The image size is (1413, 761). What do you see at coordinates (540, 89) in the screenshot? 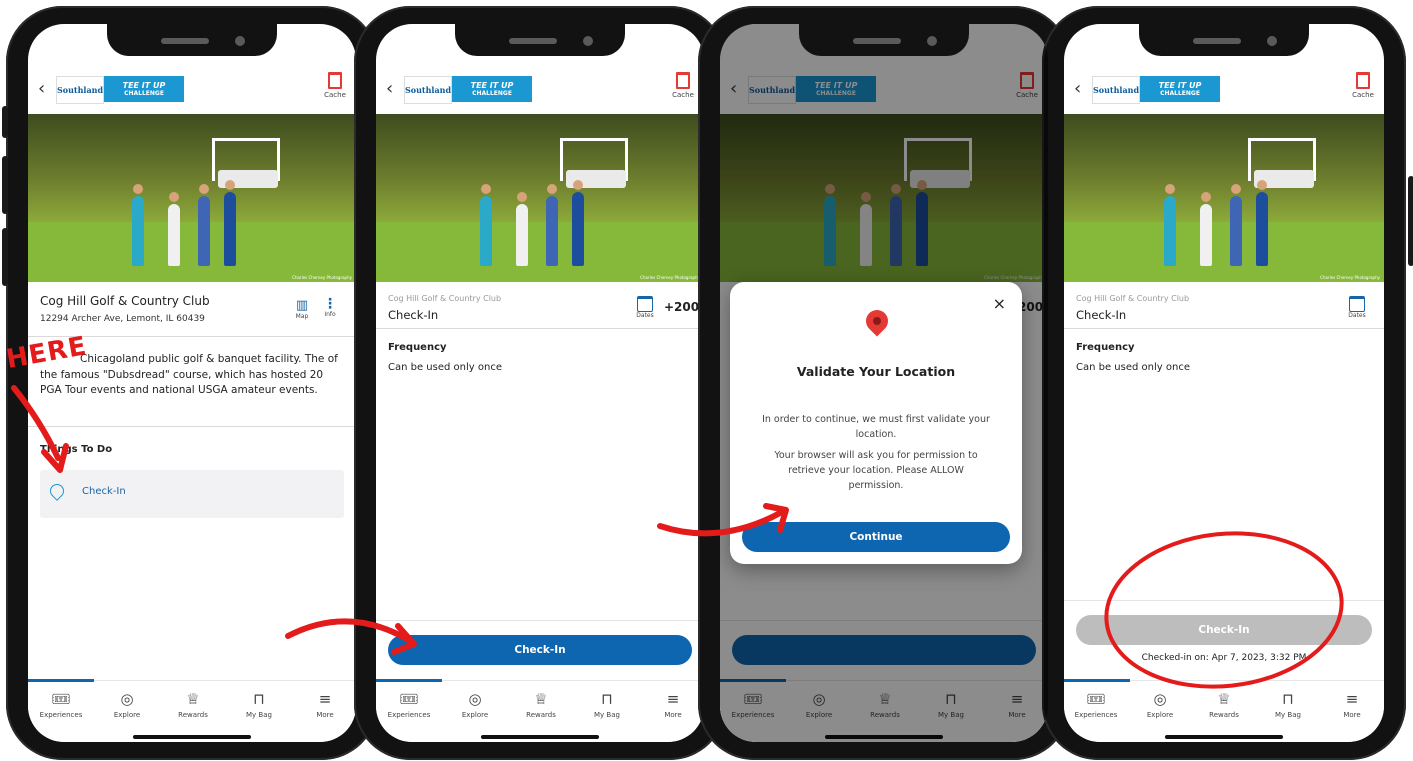
I see `app-header: ‹ Southland TEE IT UP CHALLENGE Cache` at bounding box center [540, 89].